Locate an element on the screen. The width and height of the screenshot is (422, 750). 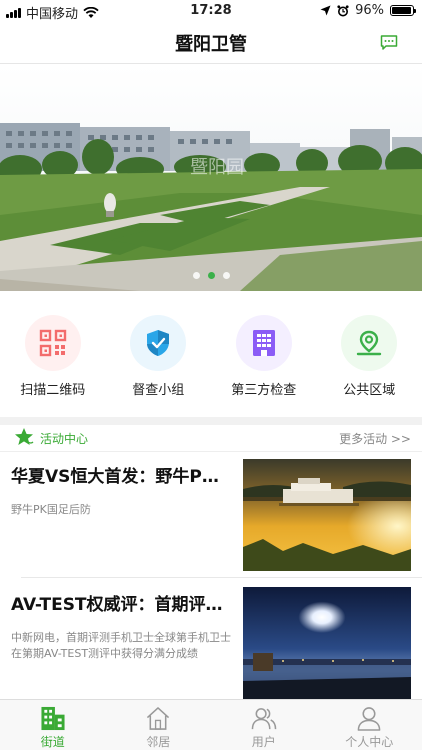
person-icon is located at coordinates (369, 719).